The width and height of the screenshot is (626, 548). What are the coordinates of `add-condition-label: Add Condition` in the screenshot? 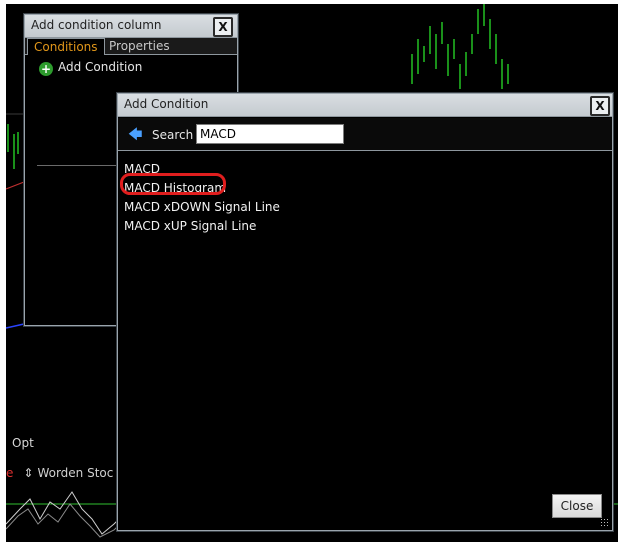 It's located at (100, 67).